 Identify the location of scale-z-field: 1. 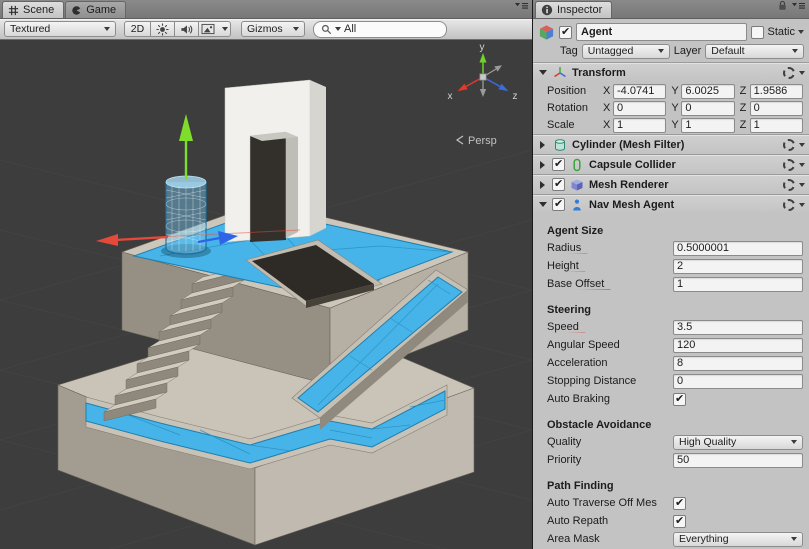
(776, 125).